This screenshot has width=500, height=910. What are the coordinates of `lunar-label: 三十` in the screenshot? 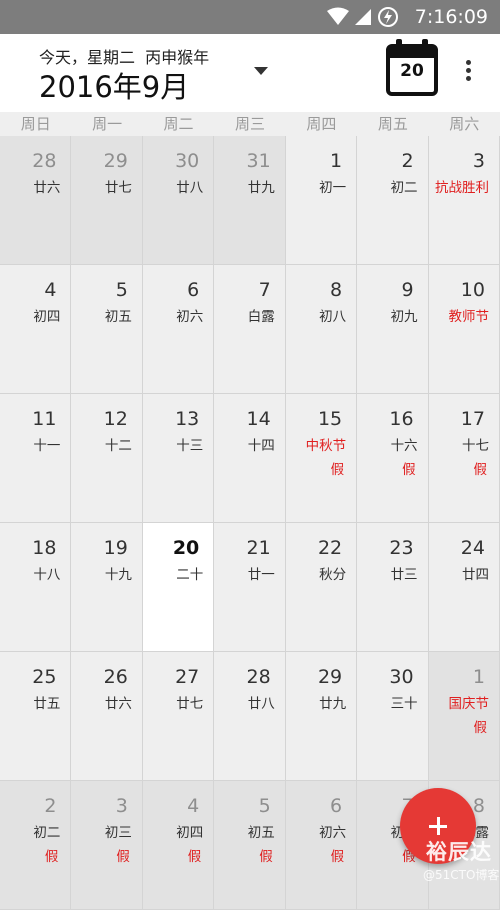 It's located at (404, 704).